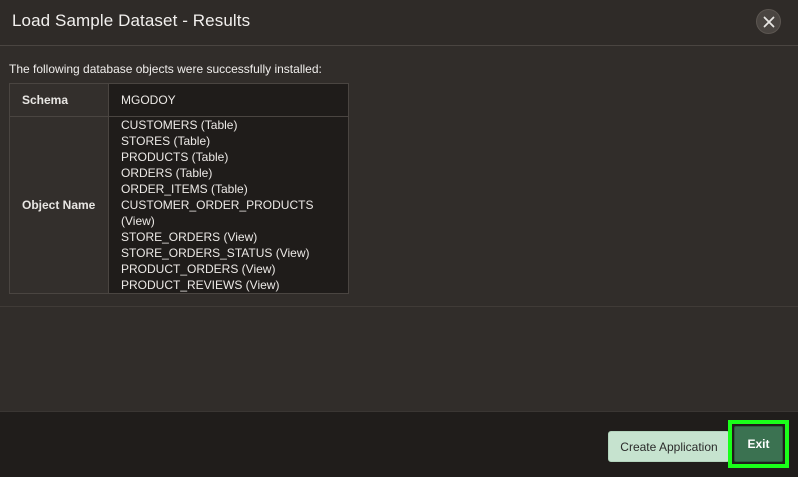 Image resolution: width=798 pixels, height=477 pixels. I want to click on table-row: Schema MGODOY, so click(179, 100).